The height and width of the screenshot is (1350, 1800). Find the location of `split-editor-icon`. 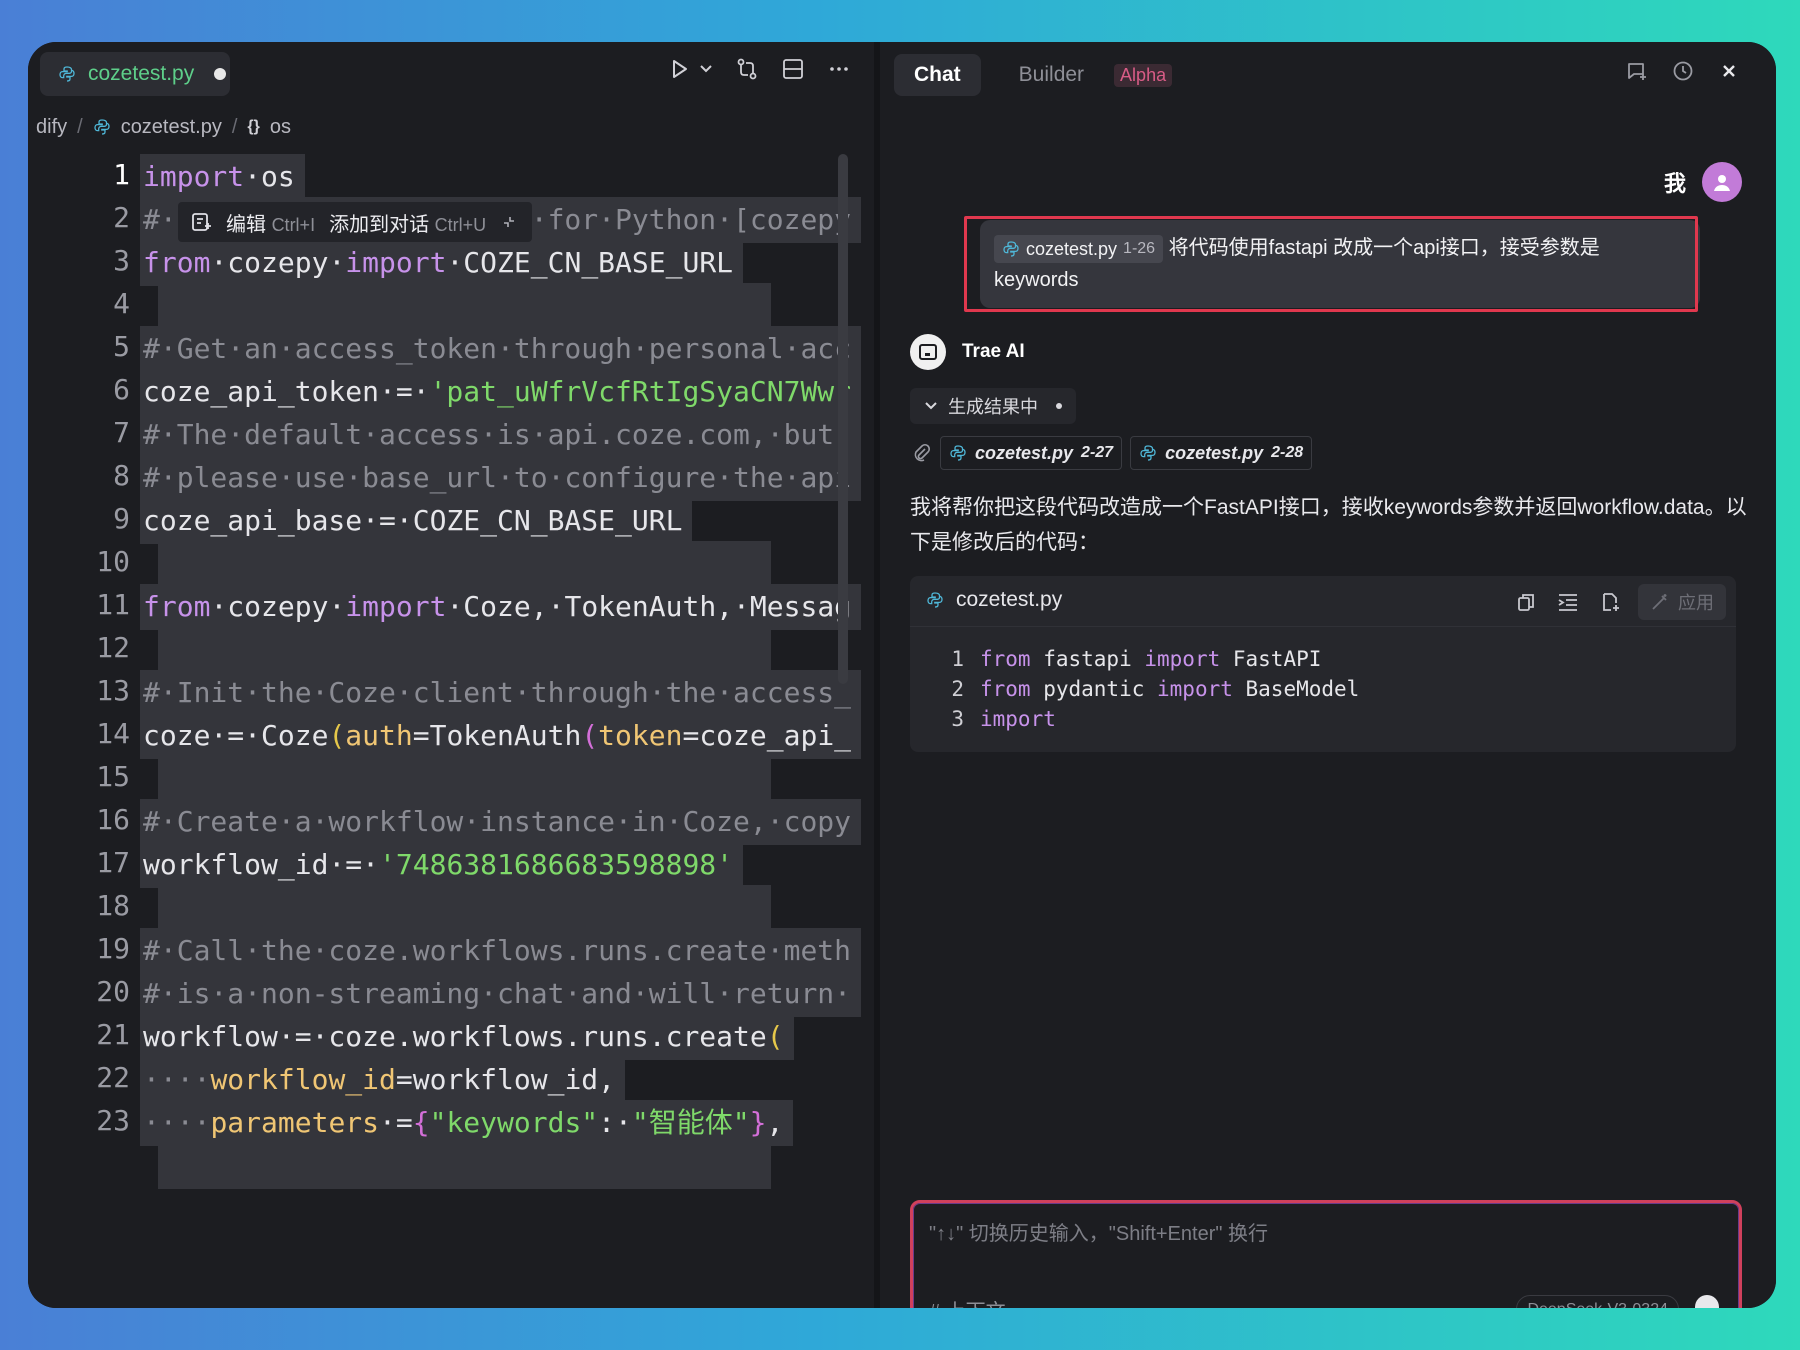

split-editor-icon is located at coordinates (793, 69).